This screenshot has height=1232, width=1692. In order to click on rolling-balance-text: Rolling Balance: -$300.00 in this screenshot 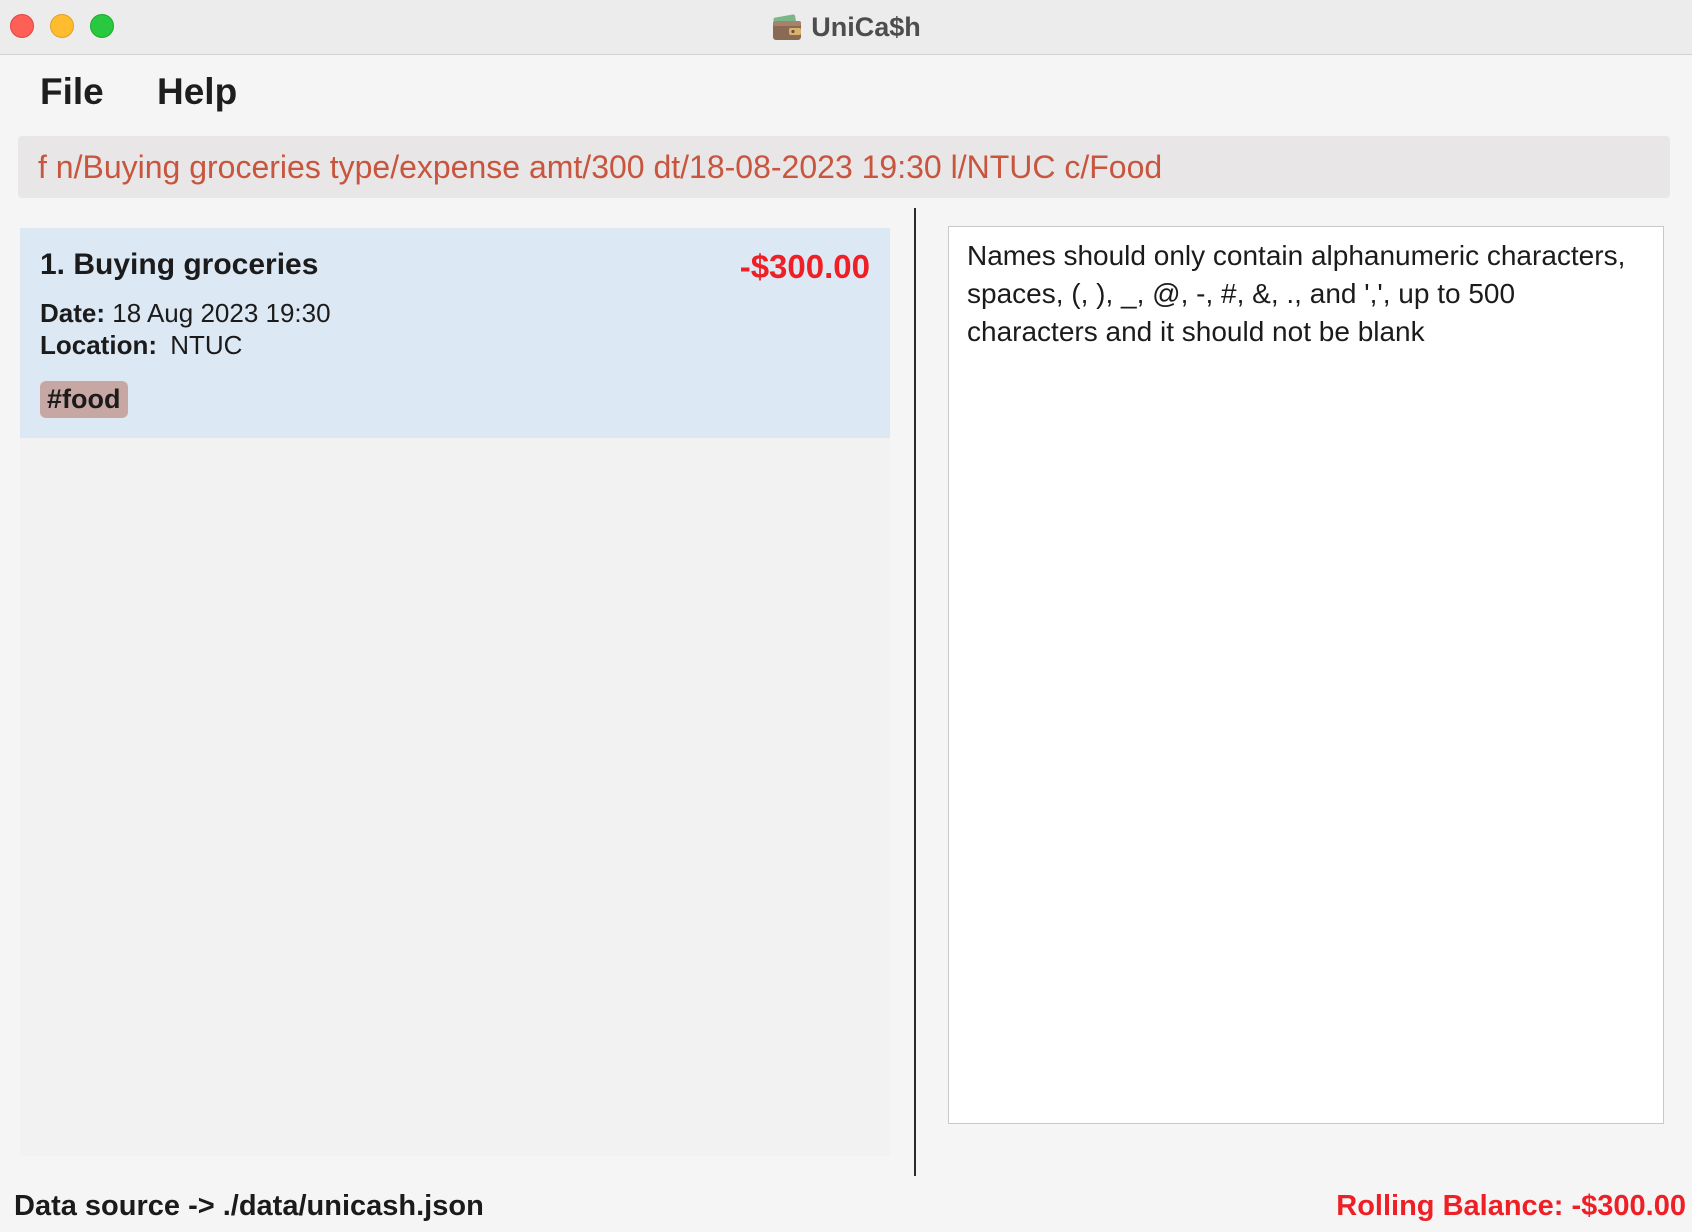, I will do `click(1511, 1206)`.